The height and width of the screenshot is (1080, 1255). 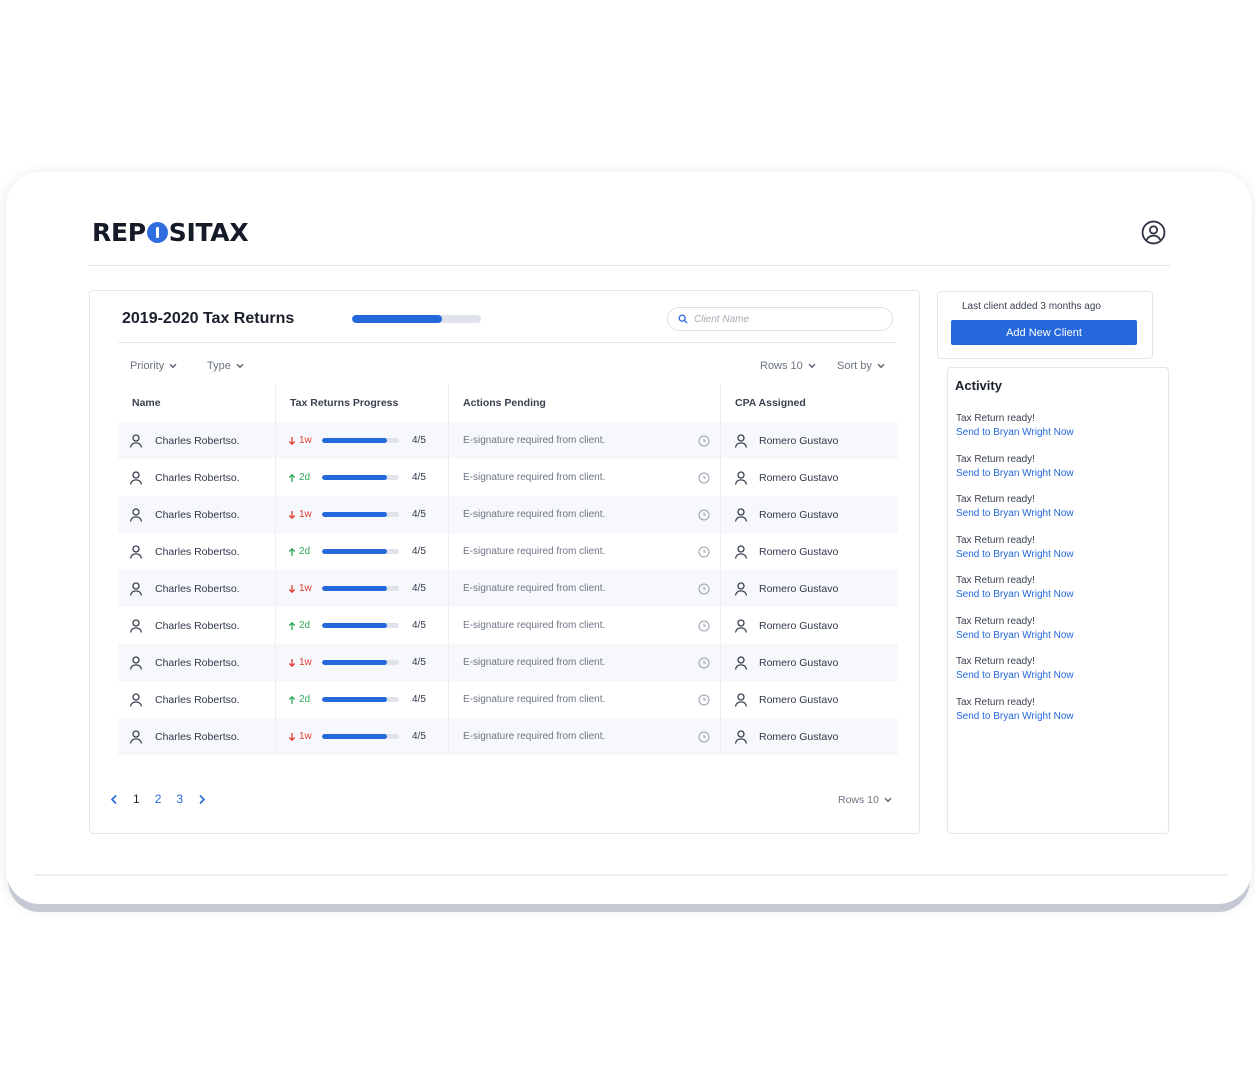 I want to click on rows-per-page-bottom: Rows 10, so click(x=865, y=800).